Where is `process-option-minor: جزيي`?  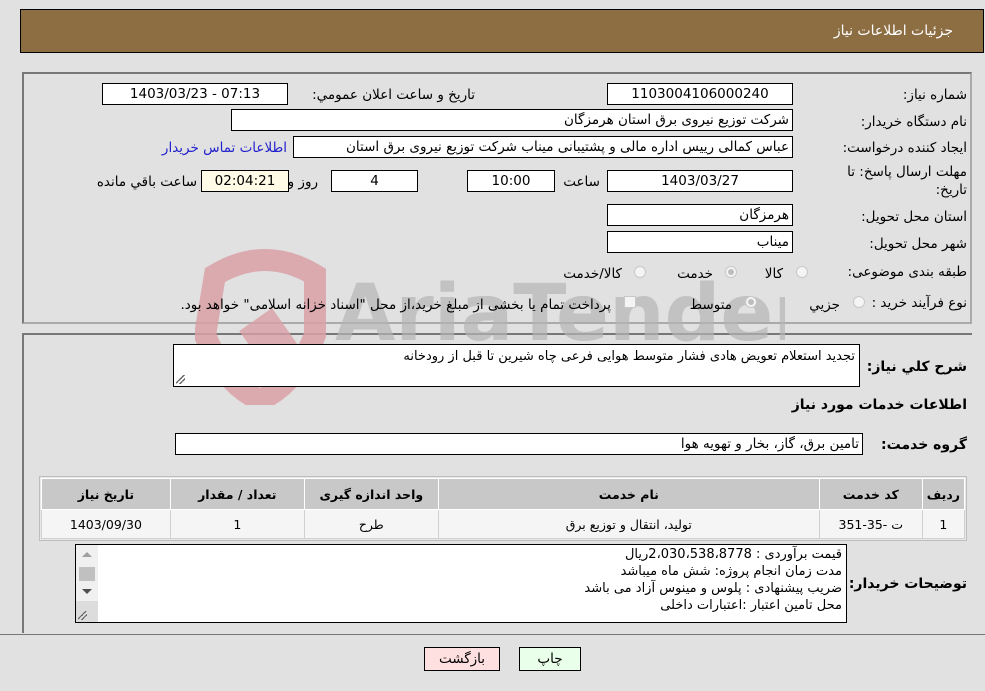
process-option-minor: جزيي is located at coordinates (824, 305).